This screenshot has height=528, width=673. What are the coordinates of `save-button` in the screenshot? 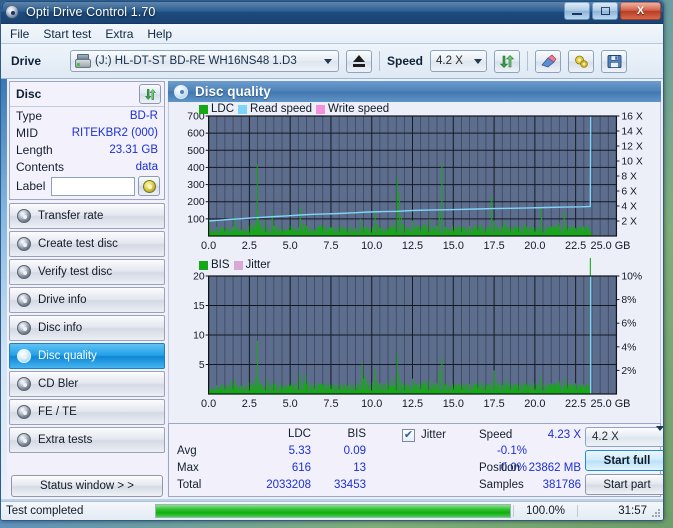 It's located at (614, 61).